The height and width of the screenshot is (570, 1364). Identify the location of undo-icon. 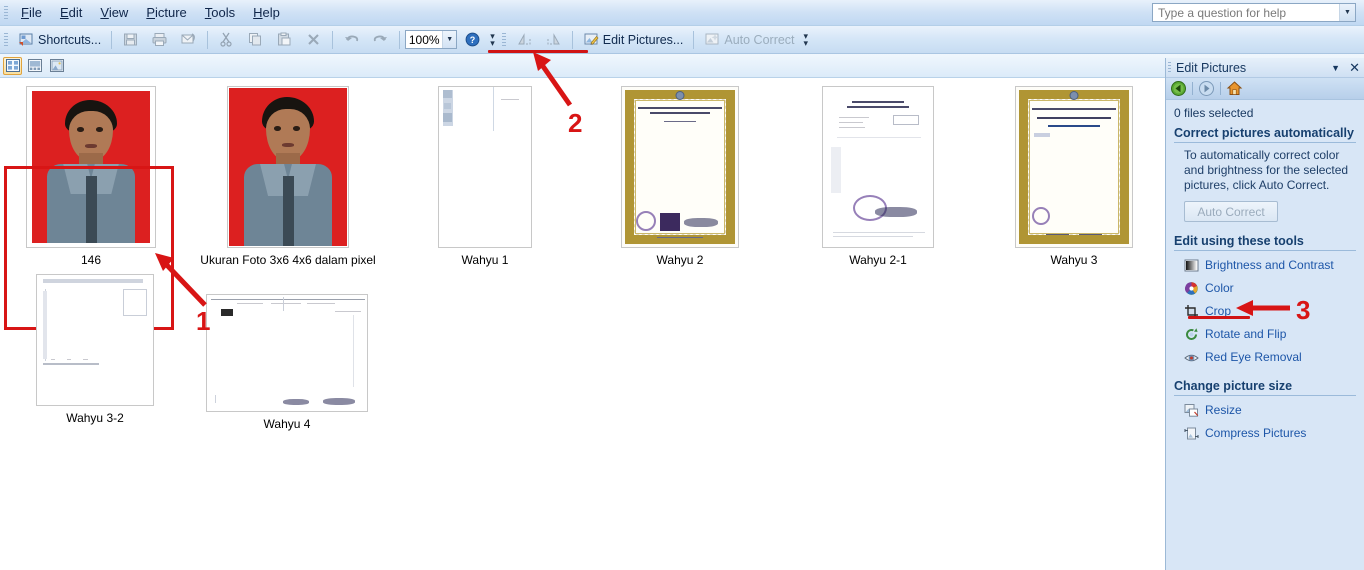
(351, 39).